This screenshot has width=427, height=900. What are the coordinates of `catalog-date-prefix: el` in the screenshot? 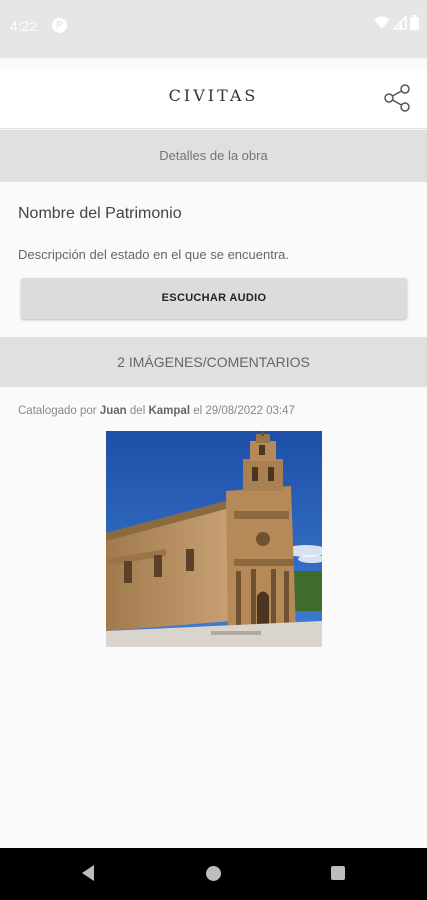 It's located at (198, 411).